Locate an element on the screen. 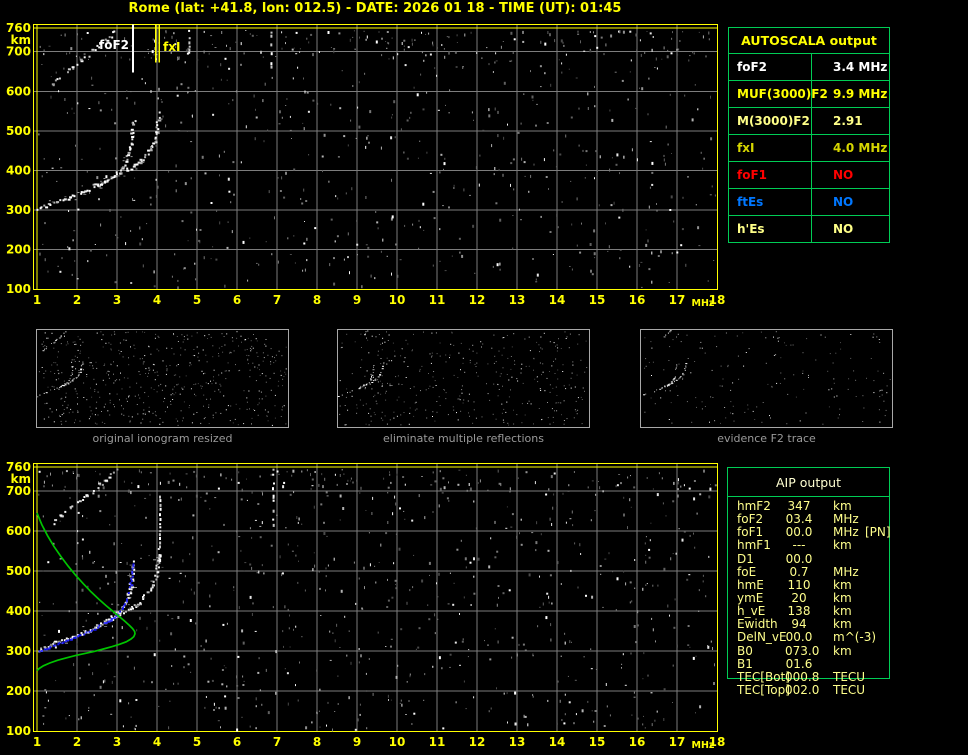 Image resolution: width=968 pixels, height=755 pixels. svg-text: 15 is located at coordinates (597, 742).